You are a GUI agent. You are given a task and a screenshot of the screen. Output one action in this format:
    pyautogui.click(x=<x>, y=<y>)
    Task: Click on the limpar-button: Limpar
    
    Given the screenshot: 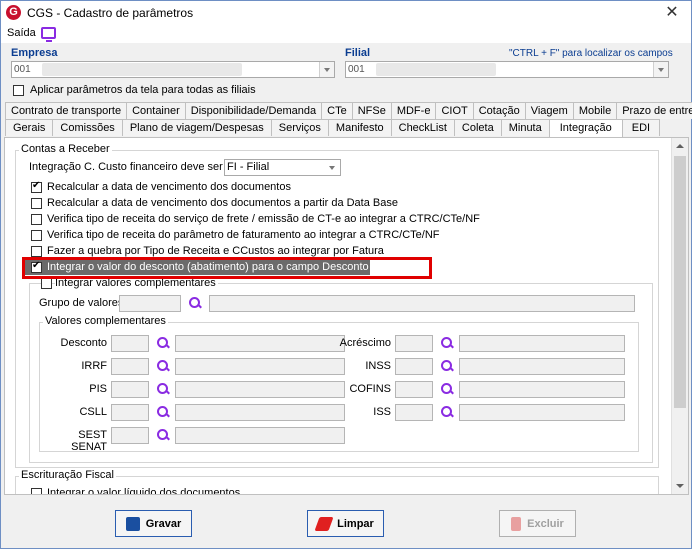 What is the action you would take?
    pyautogui.click(x=345, y=523)
    